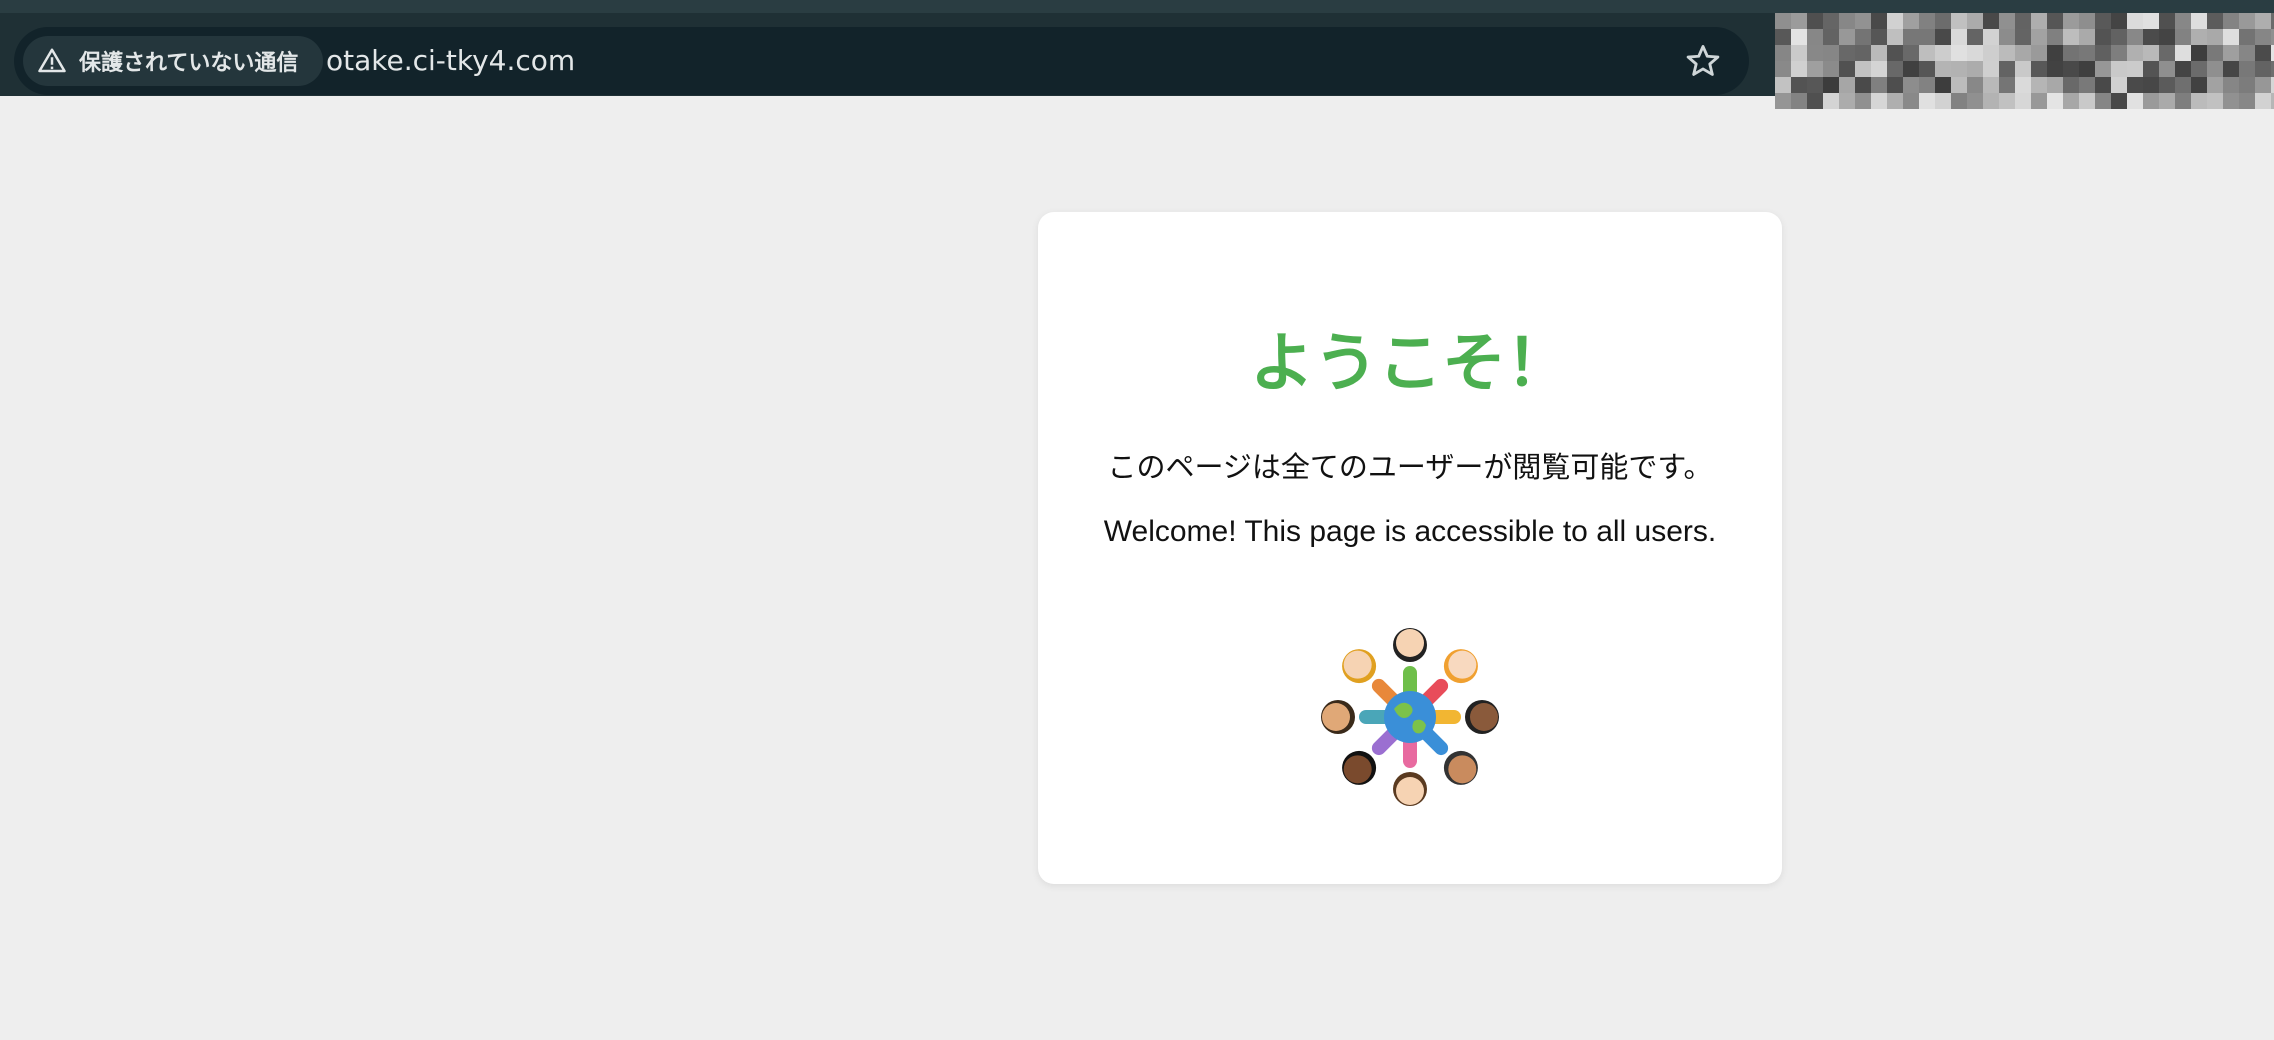 The image size is (2274, 1040). I want to click on address-bar: 保護されていない通信 otake.ci-tky4.com, so click(881, 61).